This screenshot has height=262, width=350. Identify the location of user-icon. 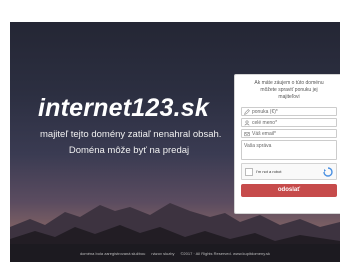
(247, 122).